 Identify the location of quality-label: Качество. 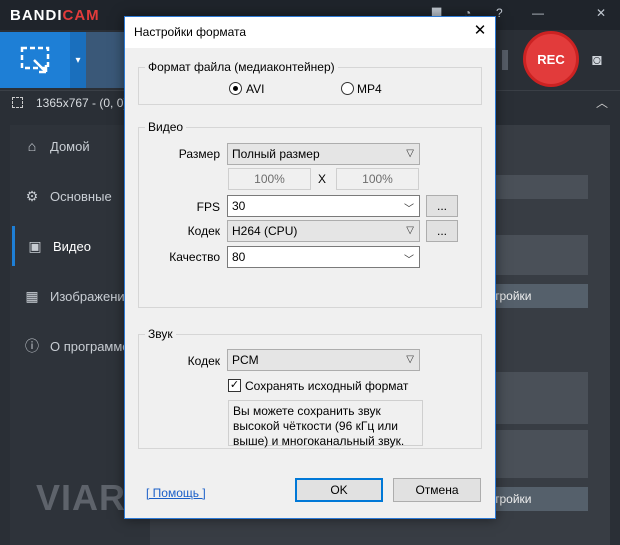
(194, 257).